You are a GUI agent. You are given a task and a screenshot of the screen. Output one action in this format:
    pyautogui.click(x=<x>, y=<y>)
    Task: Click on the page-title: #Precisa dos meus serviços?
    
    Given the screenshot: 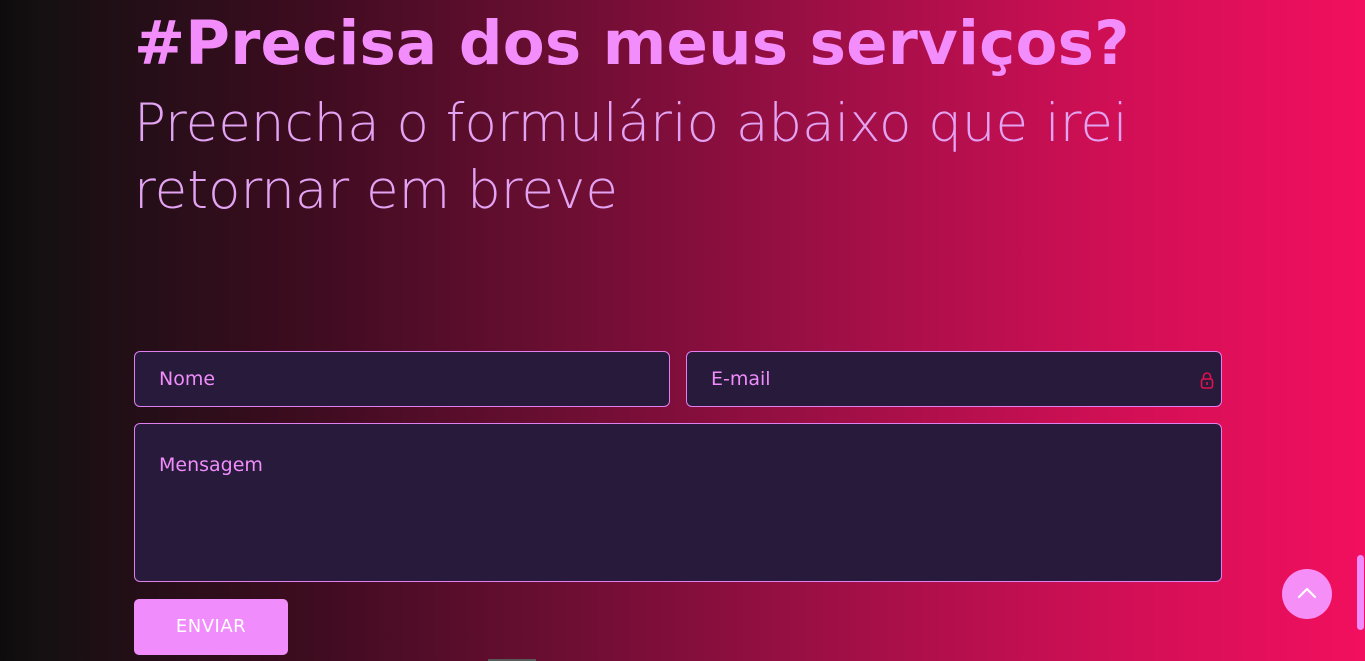 What is the action you would take?
    pyautogui.click(x=632, y=43)
    